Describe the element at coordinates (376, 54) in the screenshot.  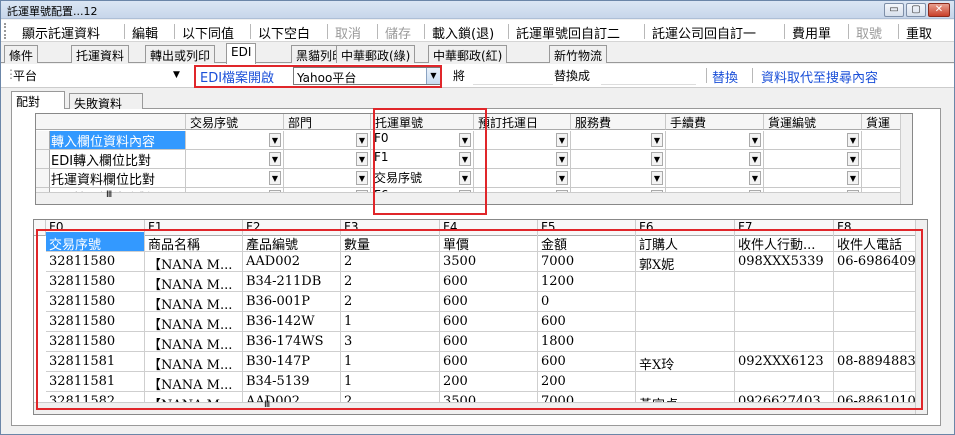
I see `tab-item: 中華郵政(綠)` at that location.